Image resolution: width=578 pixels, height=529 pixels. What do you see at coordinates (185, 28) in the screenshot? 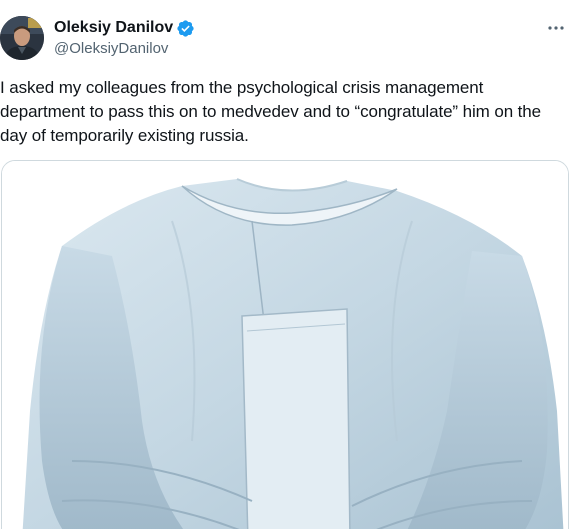
I see `verified-badge-icon` at bounding box center [185, 28].